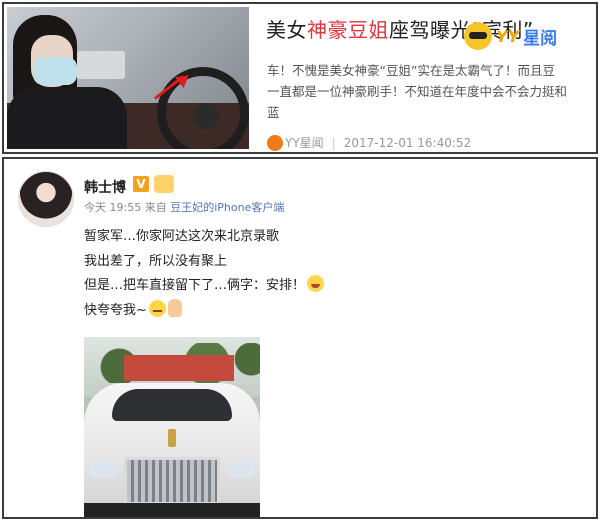  I want to click on brand-text: YY, so click(508, 36).